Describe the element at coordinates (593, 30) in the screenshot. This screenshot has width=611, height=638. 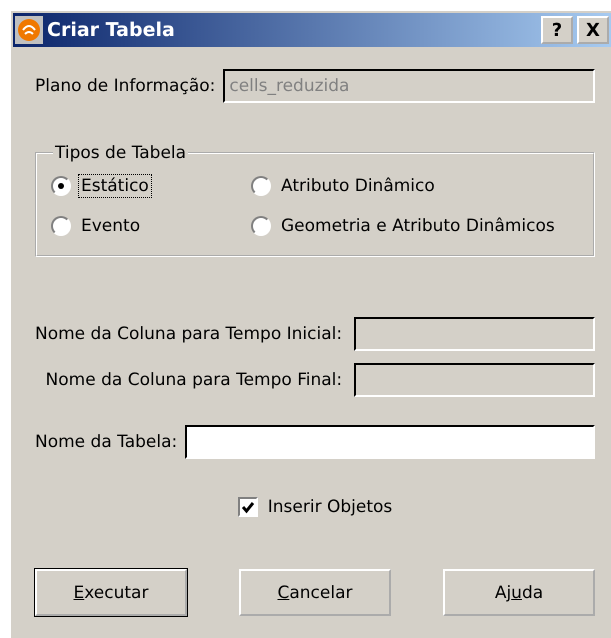
I see `close-button: X` at that location.